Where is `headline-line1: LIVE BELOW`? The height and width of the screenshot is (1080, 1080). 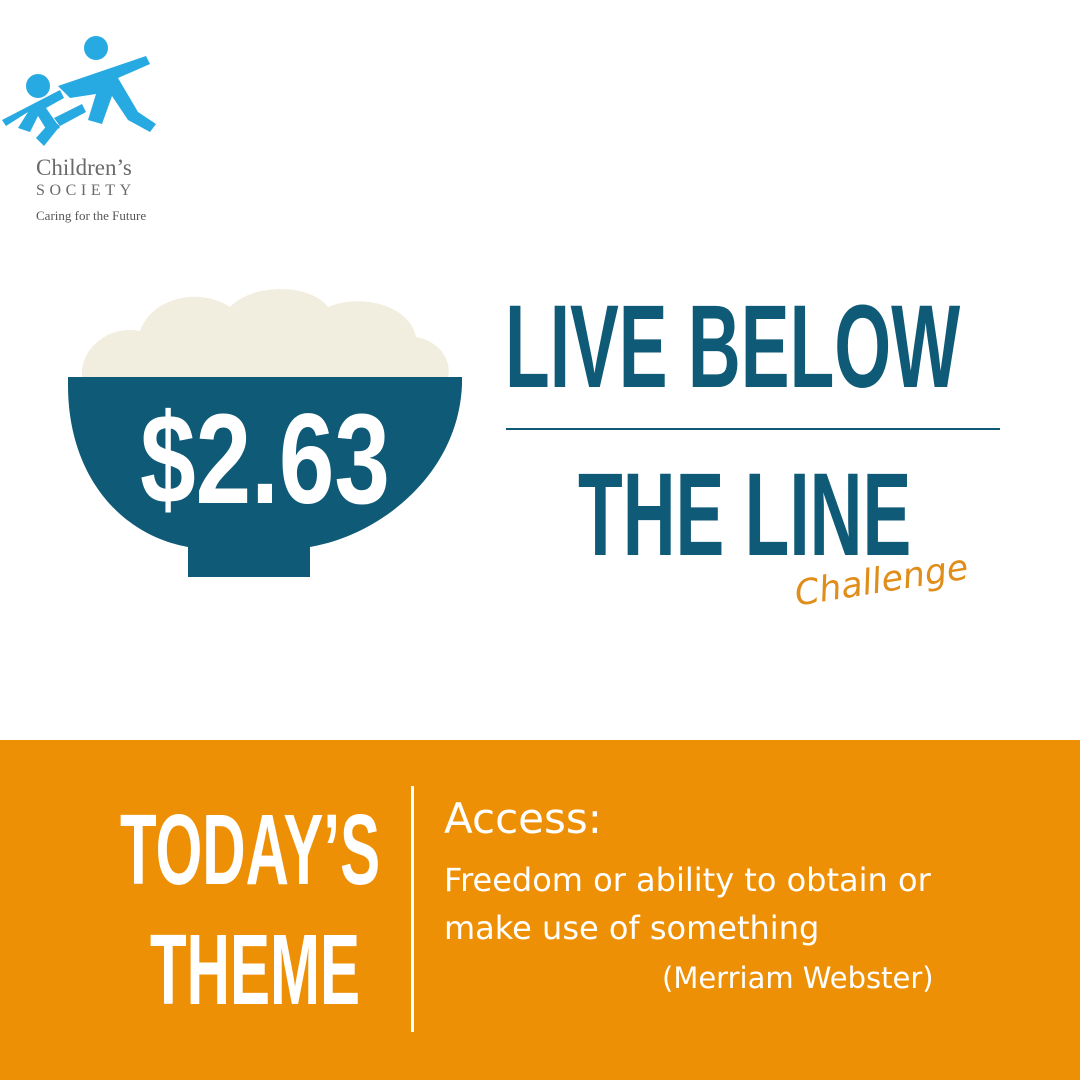 headline-line1: LIVE BELOW is located at coordinates (733, 347).